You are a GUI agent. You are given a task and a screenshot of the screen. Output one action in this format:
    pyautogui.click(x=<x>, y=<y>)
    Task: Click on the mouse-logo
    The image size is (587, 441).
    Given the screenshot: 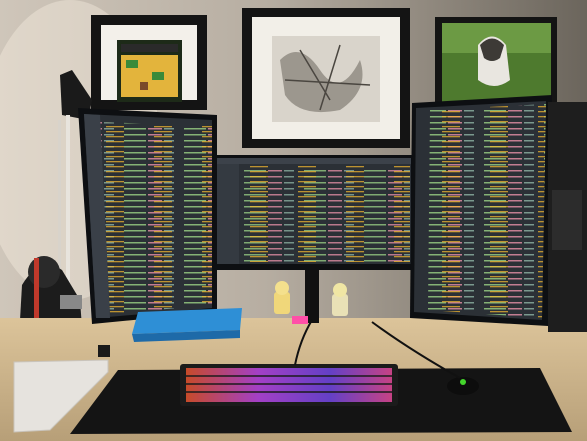 What is the action you would take?
    pyautogui.click(x=463, y=382)
    